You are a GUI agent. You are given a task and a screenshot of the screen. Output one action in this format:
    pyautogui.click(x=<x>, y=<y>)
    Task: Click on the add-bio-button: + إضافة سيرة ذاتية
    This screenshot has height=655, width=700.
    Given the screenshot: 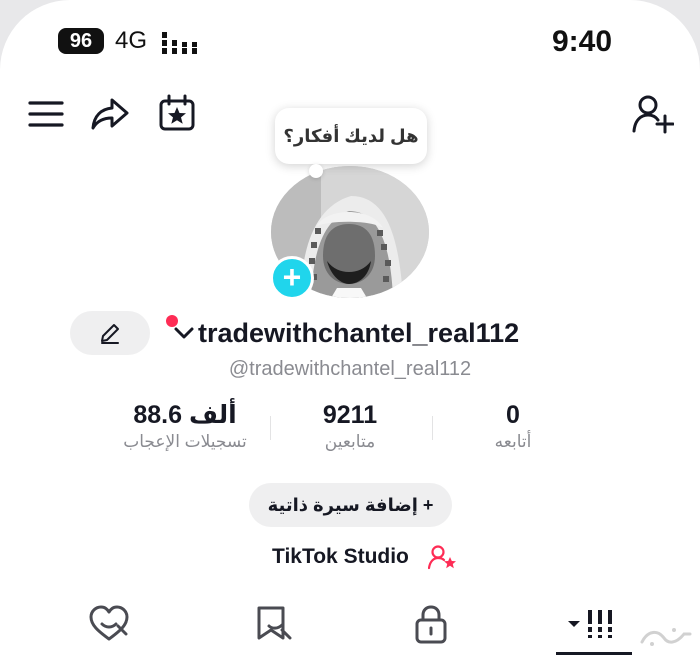 What is the action you would take?
    pyautogui.click(x=350, y=505)
    